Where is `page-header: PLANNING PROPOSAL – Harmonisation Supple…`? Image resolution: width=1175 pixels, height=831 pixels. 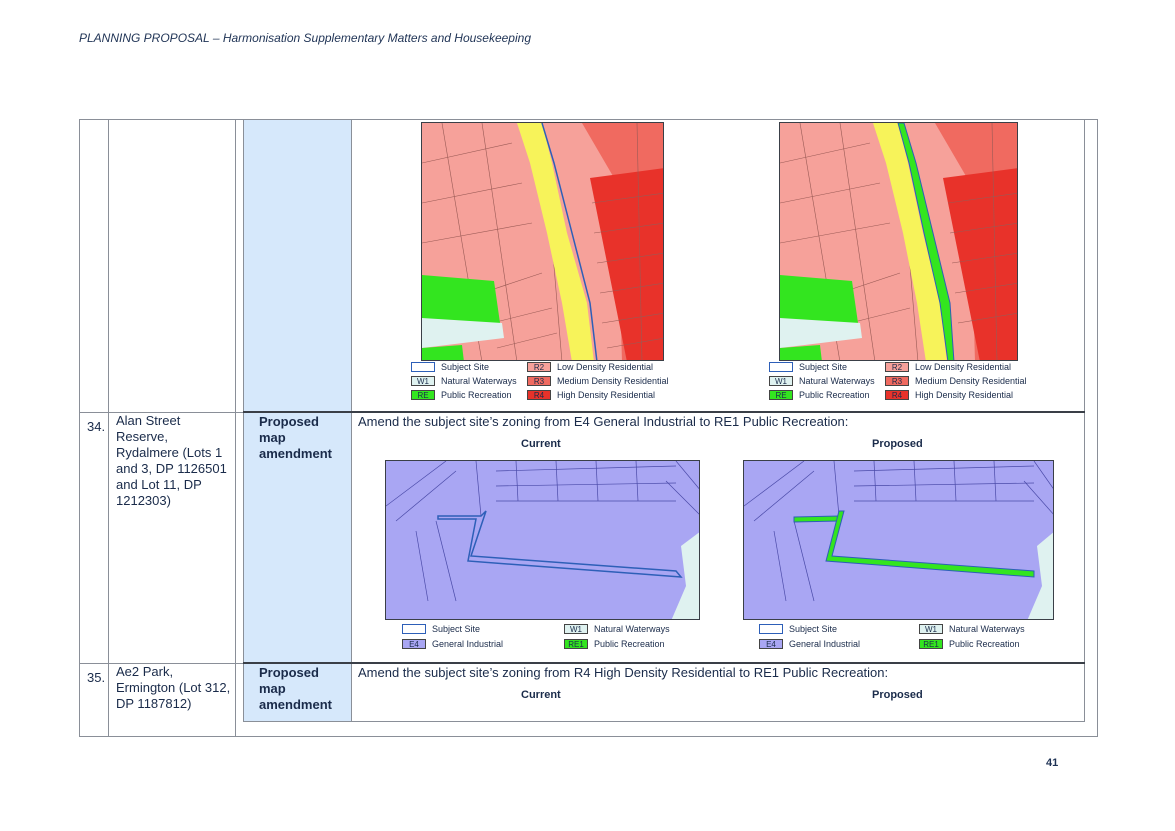
page-header: PLANNING PROPOSAL – Harmonisation Supple… is located at coordinates (305, 38).